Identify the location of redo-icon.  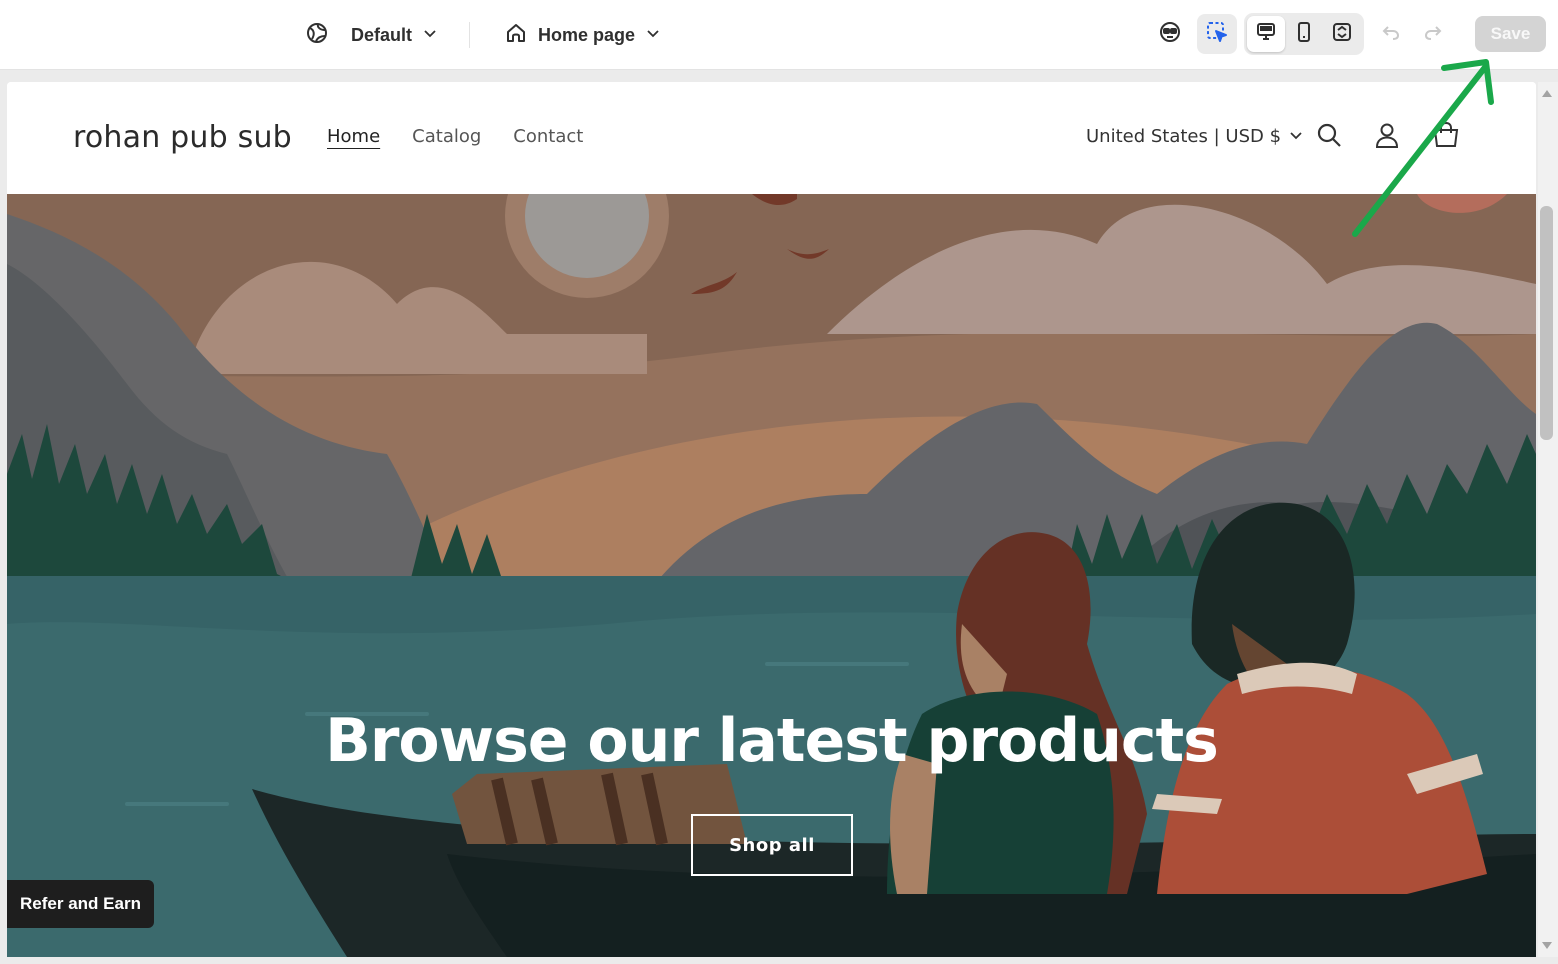
(1433, 34).